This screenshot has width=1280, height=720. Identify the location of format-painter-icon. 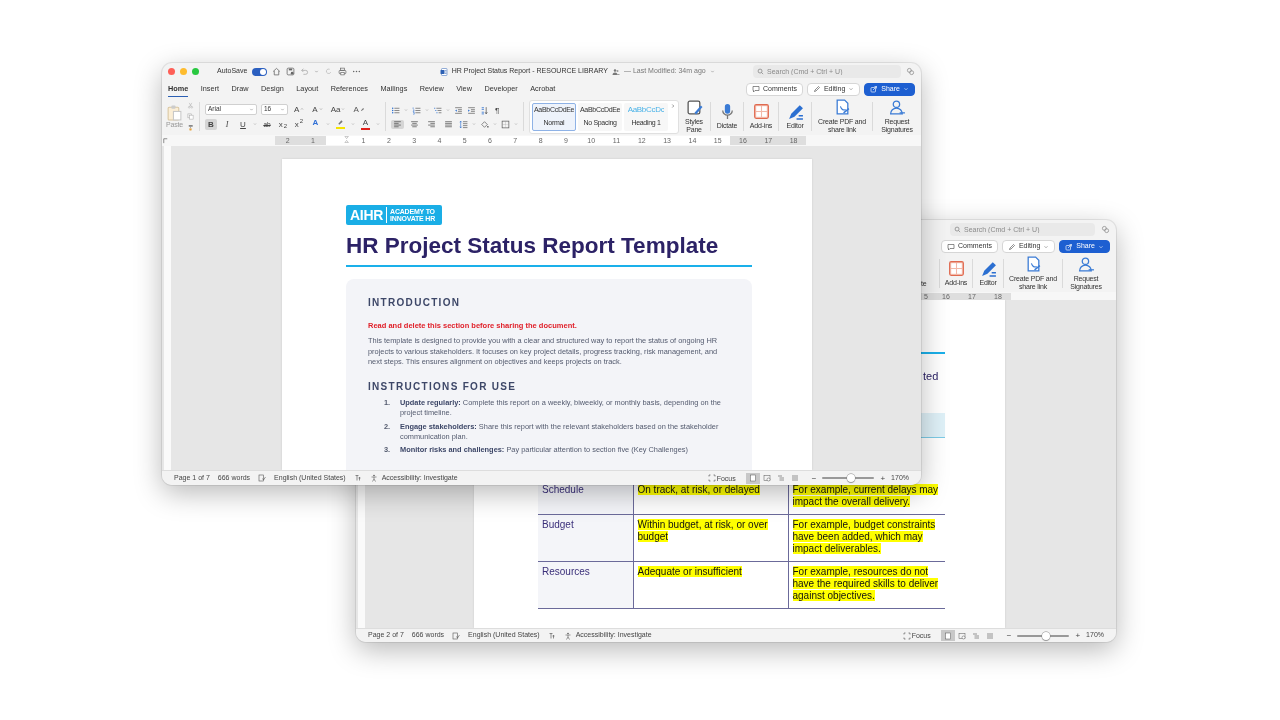
(190, 127).